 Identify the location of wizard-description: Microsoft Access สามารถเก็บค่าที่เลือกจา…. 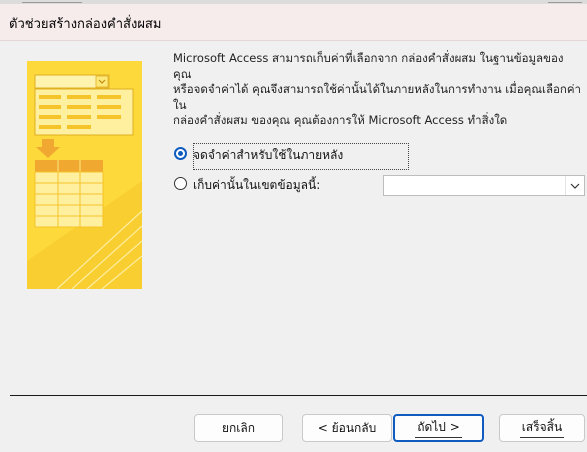
(377, 89).